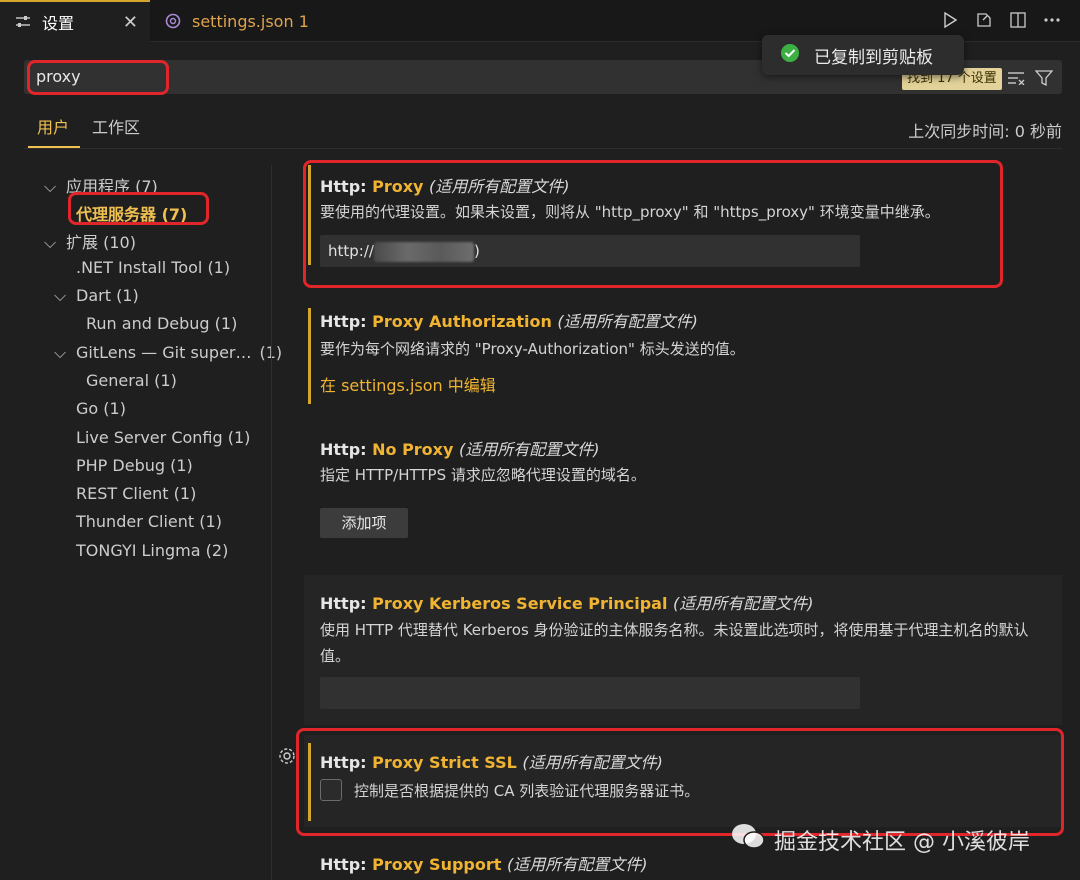  What do you see at coordinates (331, 790) in the screenshot?
I see `strict-ssl-checkbox` at bounding box center [331, 790].